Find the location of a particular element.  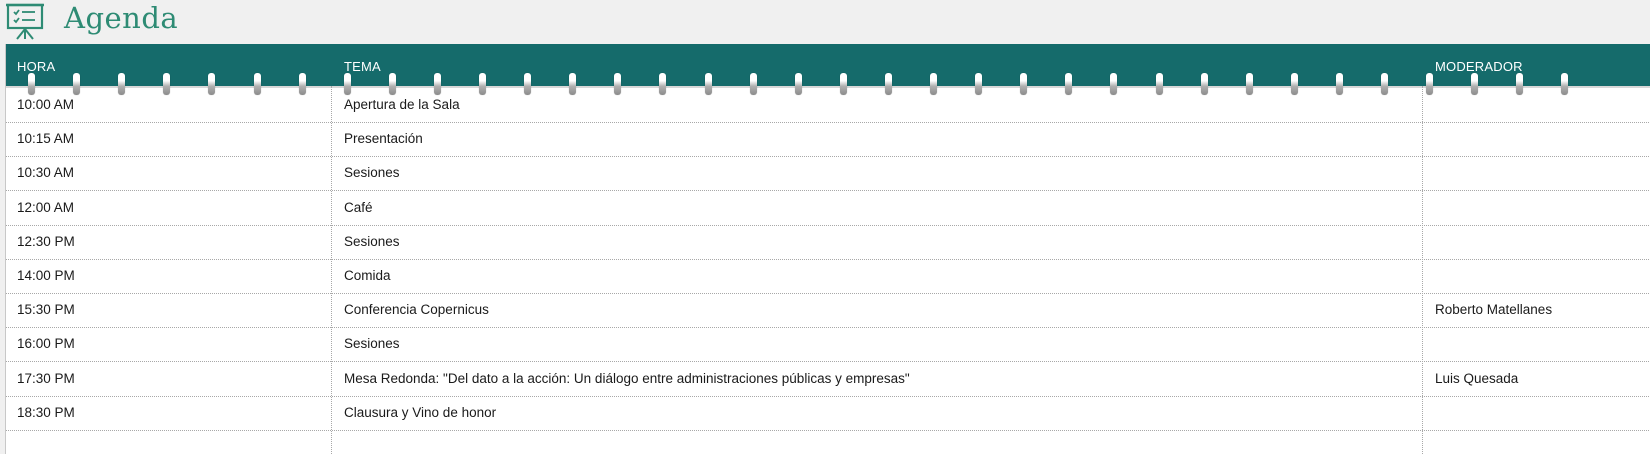

cell-tema: Clausura y Vino de honor is located at coordinates (879, 413).